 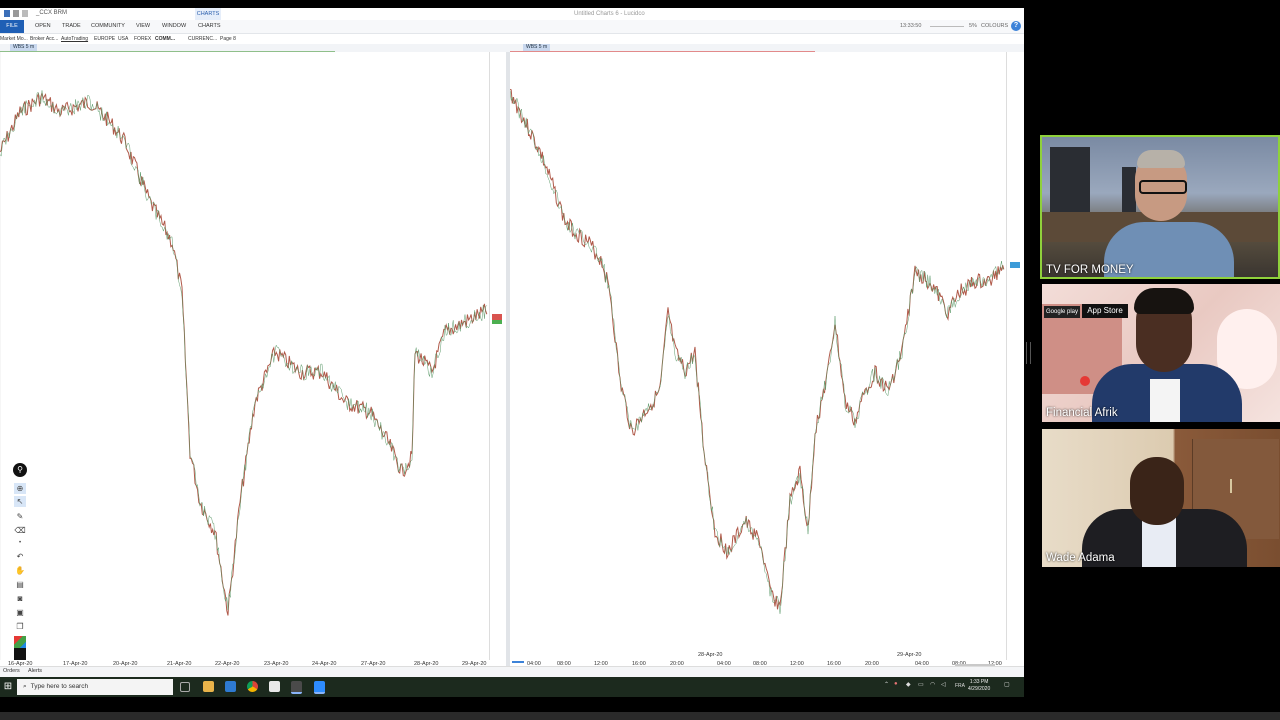 I want to click on volume-icon: ◁, so click(x=943, y=684).